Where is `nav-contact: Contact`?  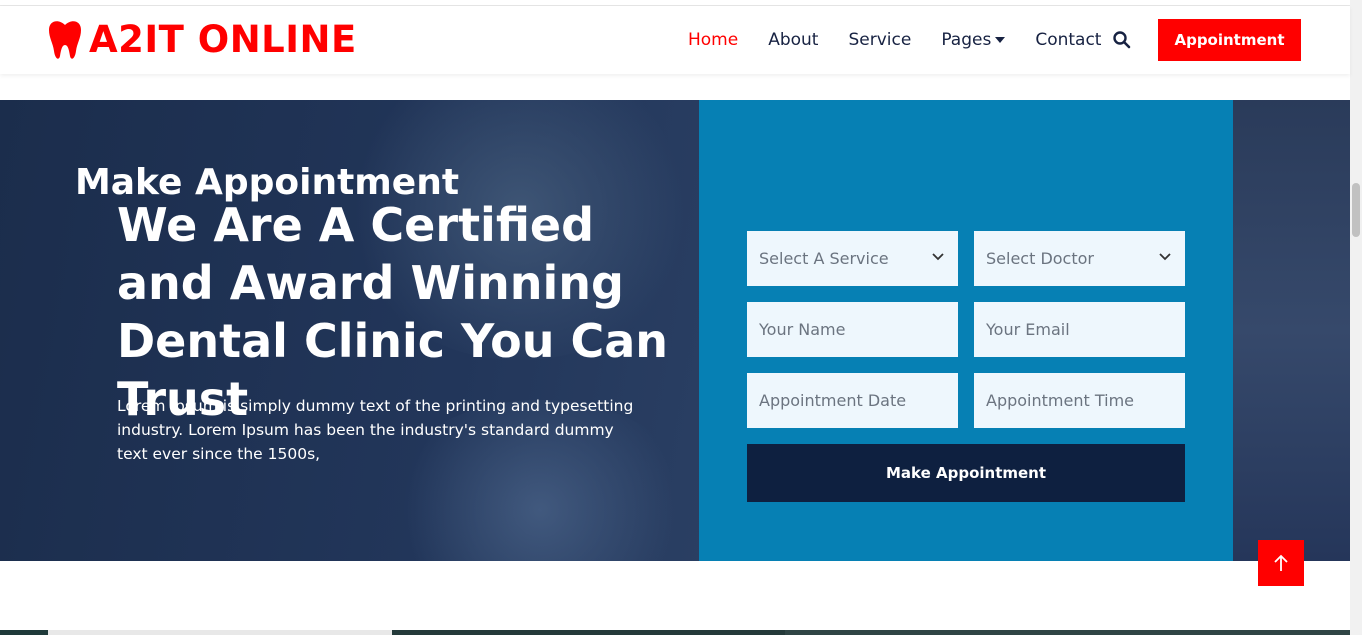 nav-contact: Contact is located at coordinates (1068, 40).